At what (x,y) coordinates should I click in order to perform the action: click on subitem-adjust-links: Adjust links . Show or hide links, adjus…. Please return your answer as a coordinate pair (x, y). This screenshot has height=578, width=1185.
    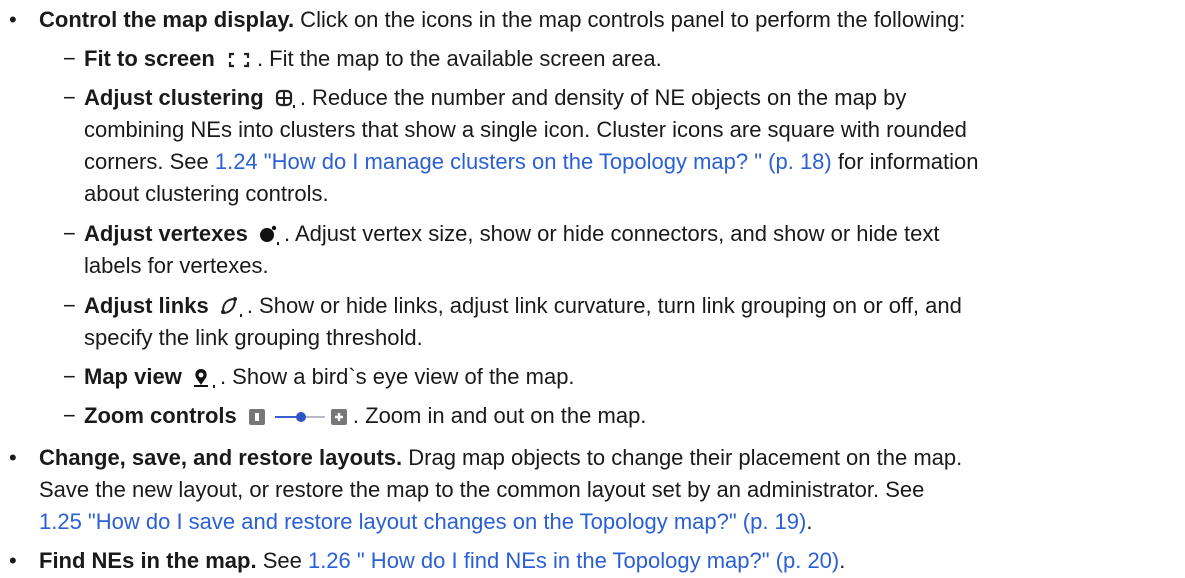
    Looking at the image, I should click on (523, 305).